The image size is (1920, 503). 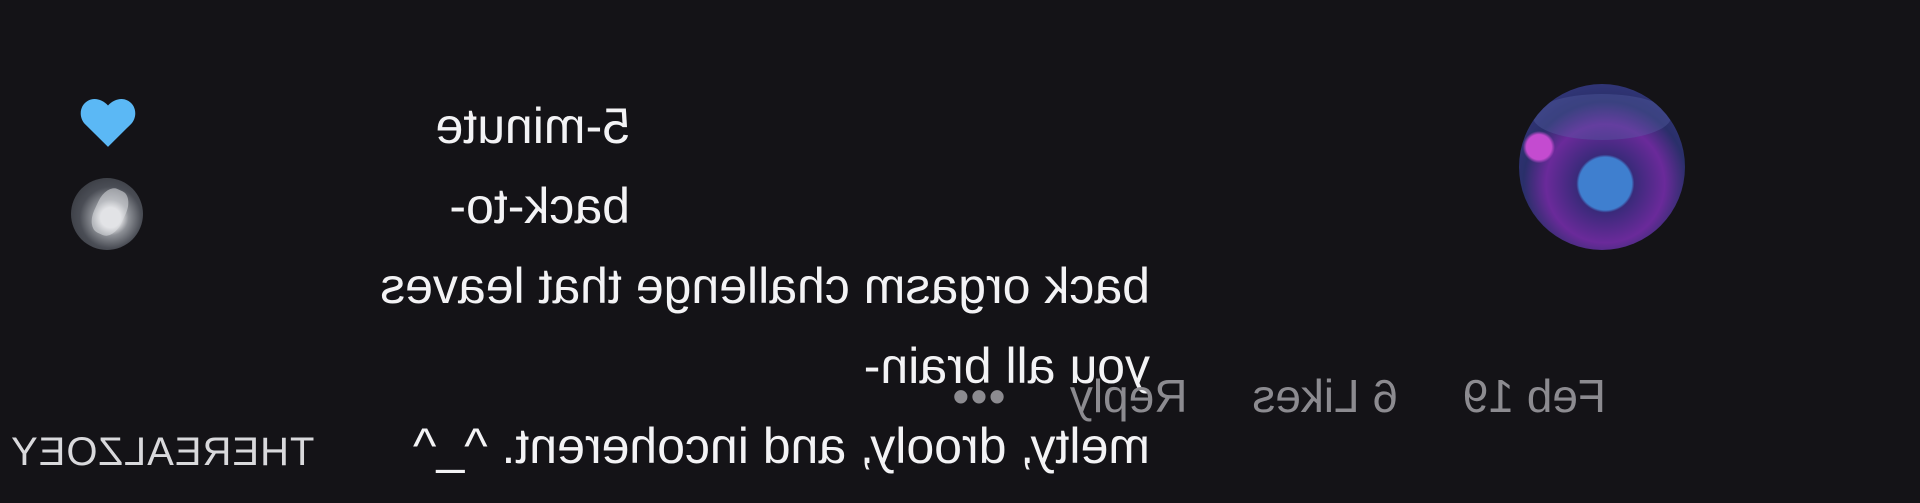 What do you see at coordinates (108, 121) in the screenshot?
I see `heart-icon` at bounding box center [108, 121].